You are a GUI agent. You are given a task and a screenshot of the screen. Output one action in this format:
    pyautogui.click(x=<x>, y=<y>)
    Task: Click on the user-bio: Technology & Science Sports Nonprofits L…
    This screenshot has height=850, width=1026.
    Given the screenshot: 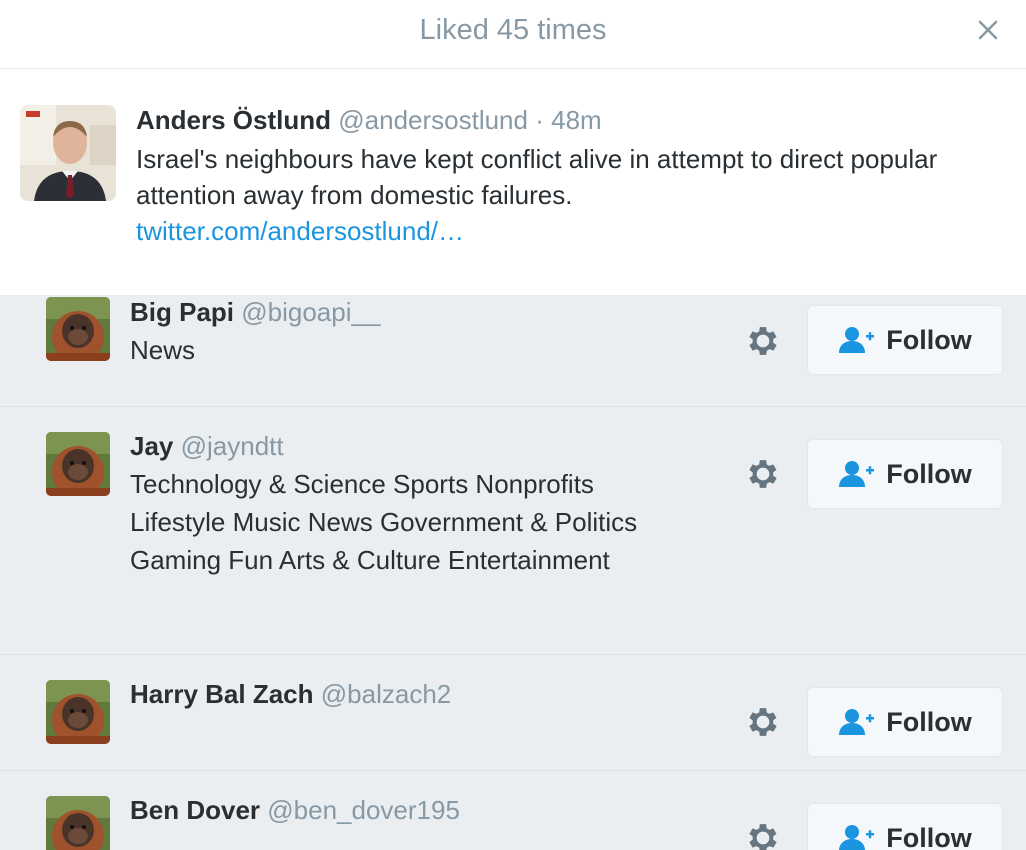 What is the action you would take?
    pyautogui.click(x=384, y=522)
    